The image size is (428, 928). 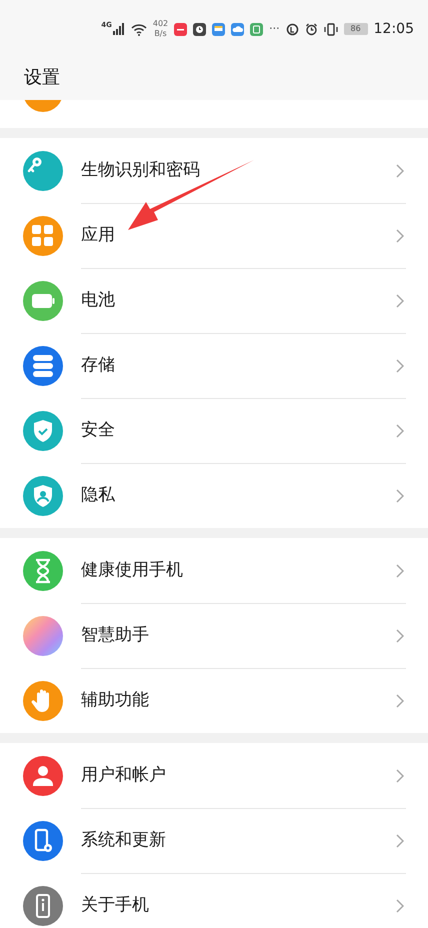 What do you see at coordinates (98, 365) in the screenshot?
I see `item-label: 存储` at bounding box center [98, 365].